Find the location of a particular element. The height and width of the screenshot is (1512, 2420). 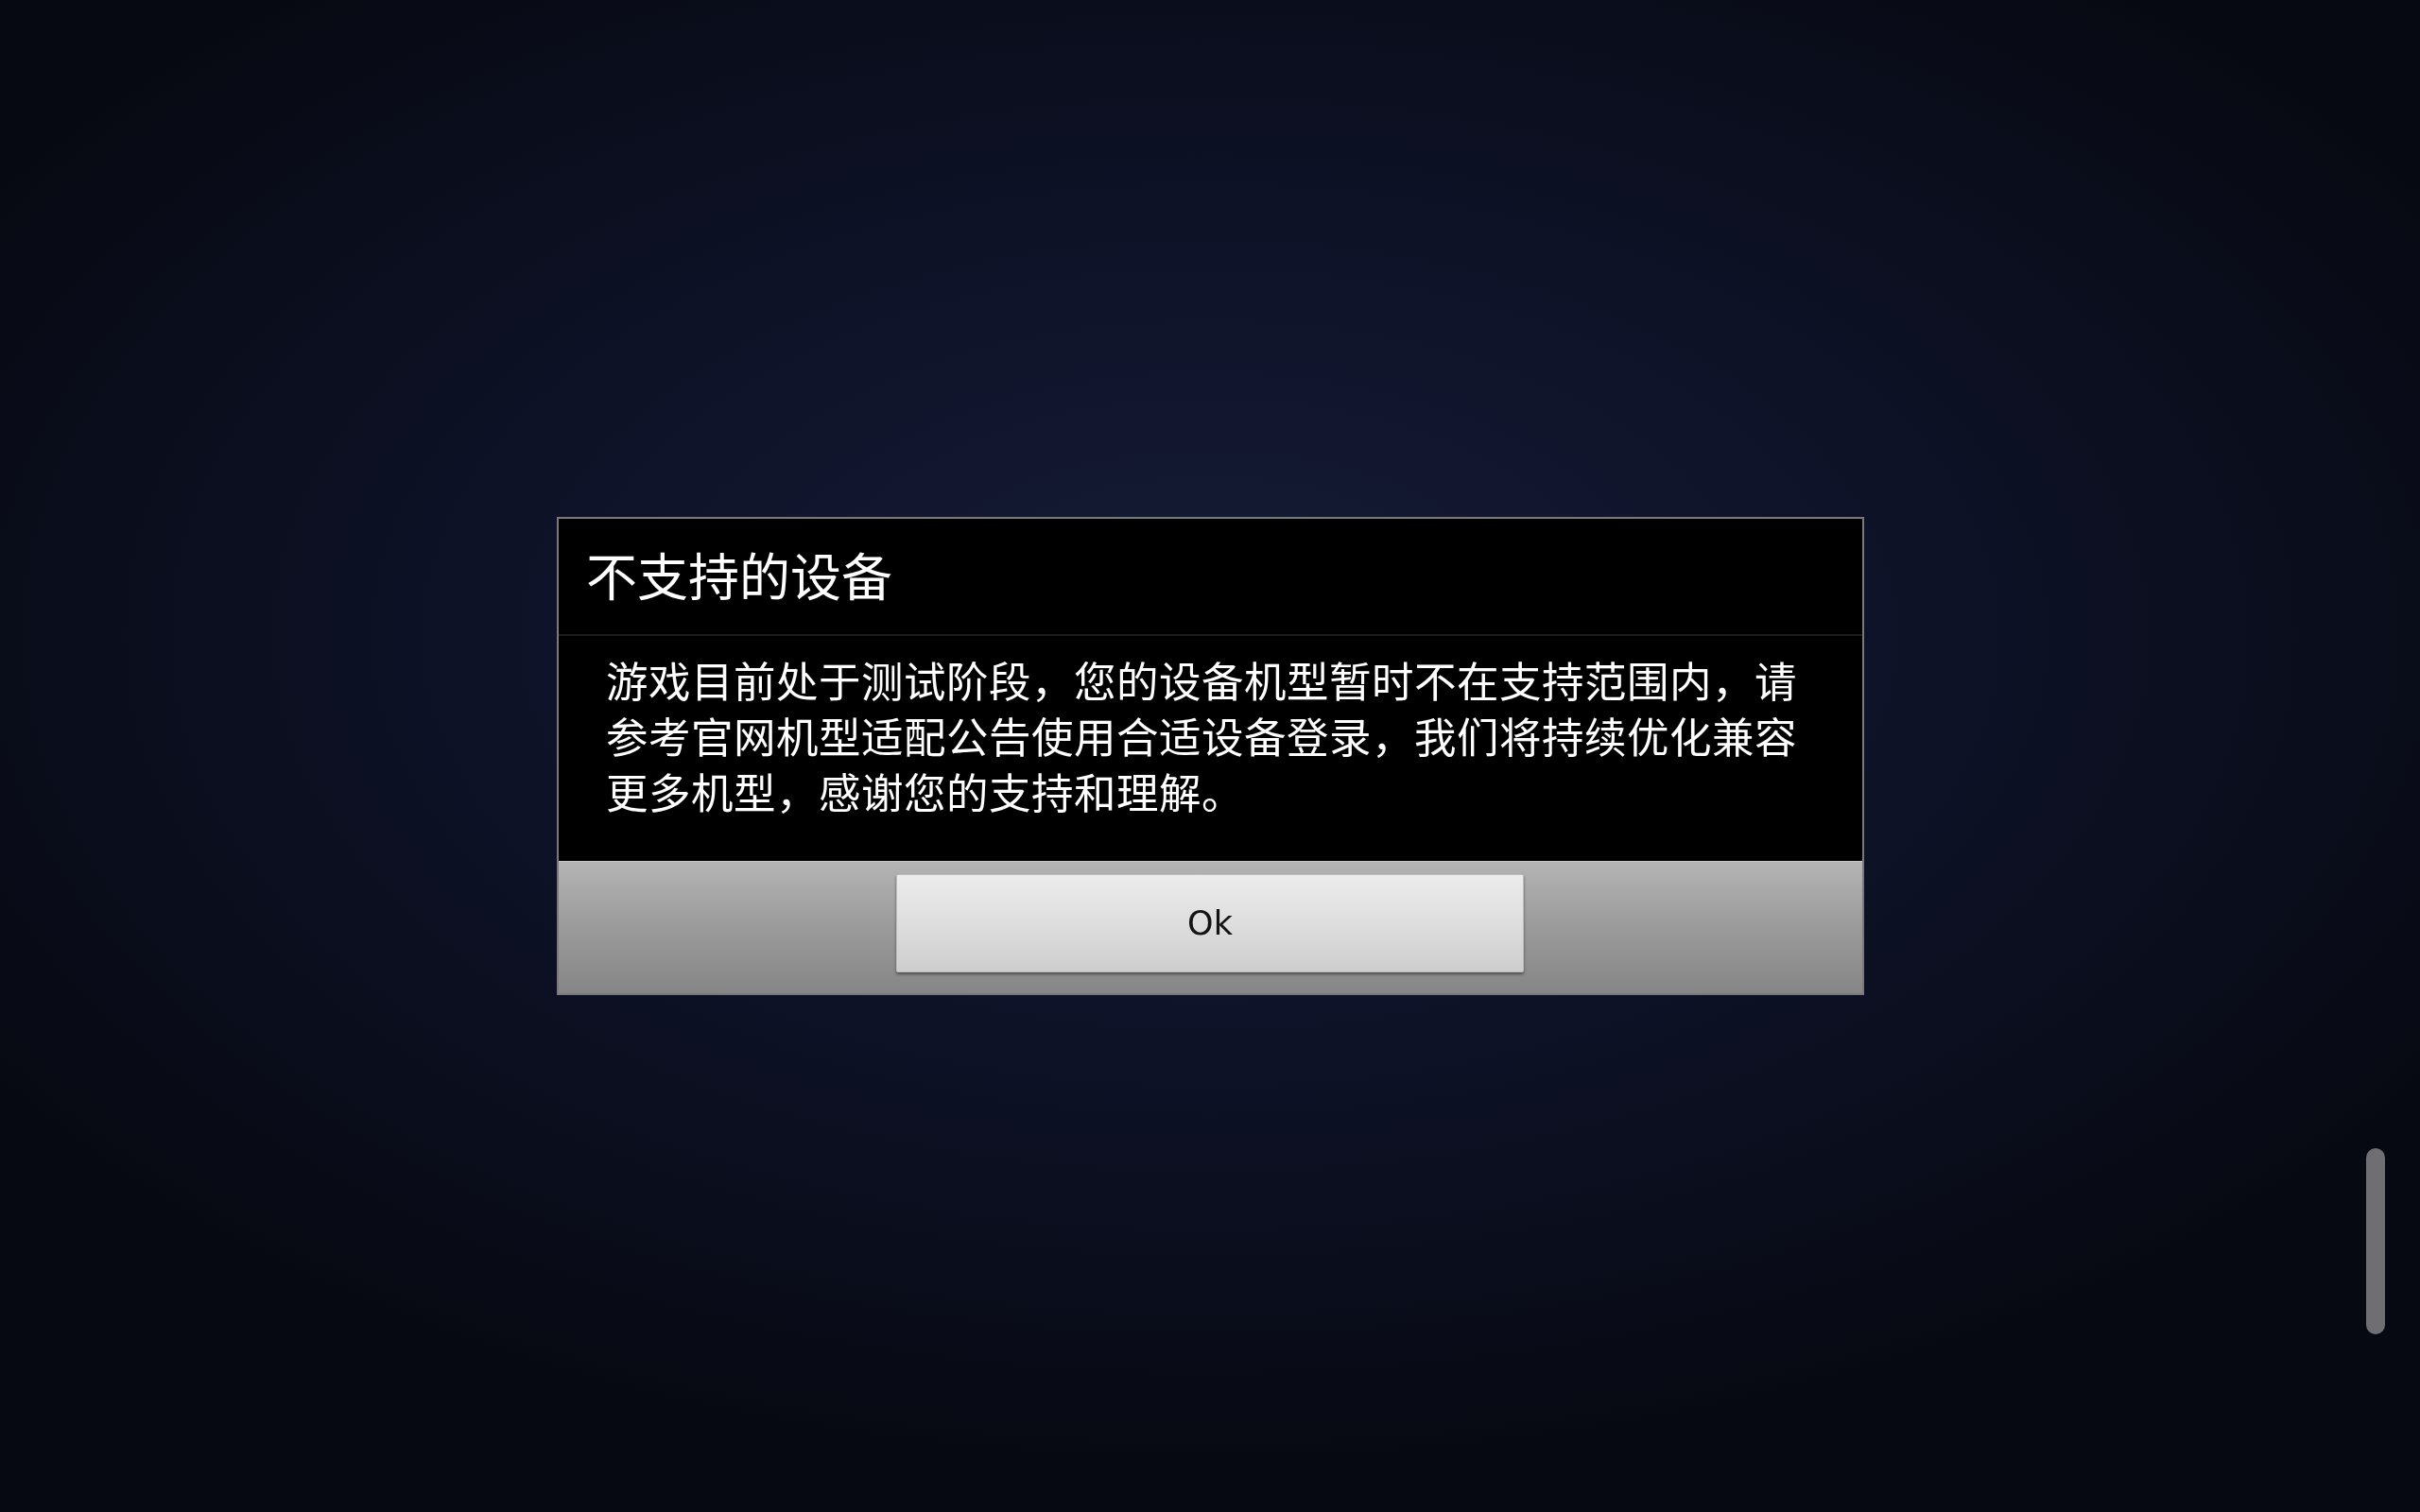

dialog-title: 不支持的设备 is located at coordinates (738, 579).